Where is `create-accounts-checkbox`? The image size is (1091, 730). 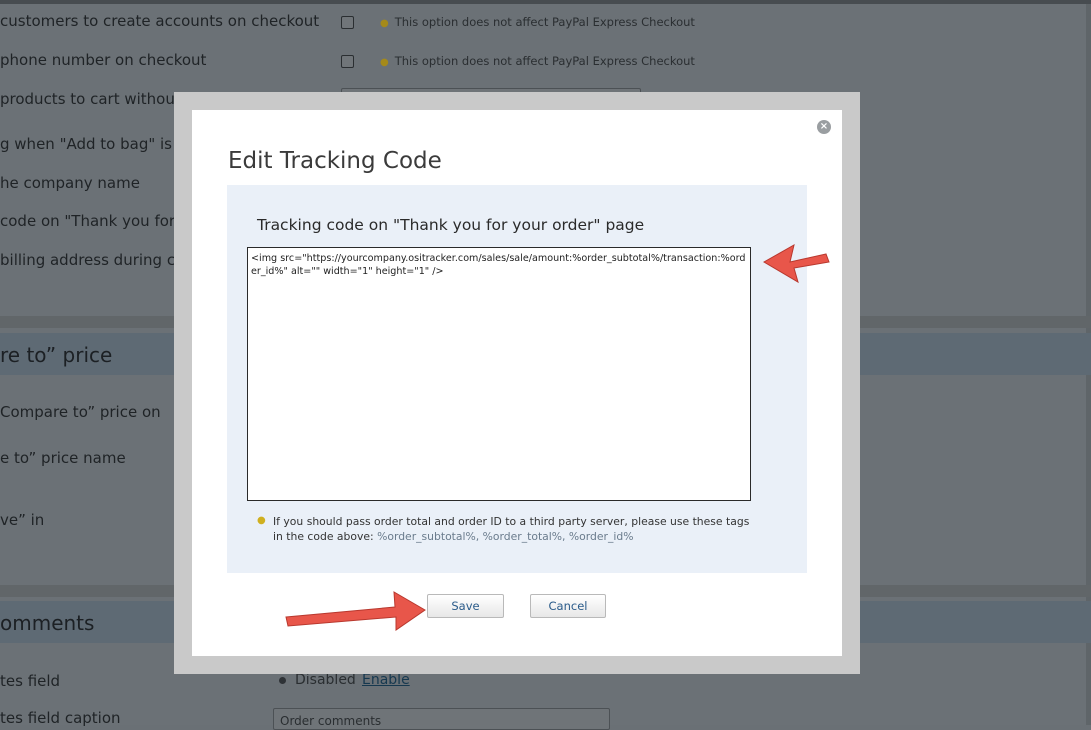
create-accounts-checkbox is located at coordinates (347, 22).